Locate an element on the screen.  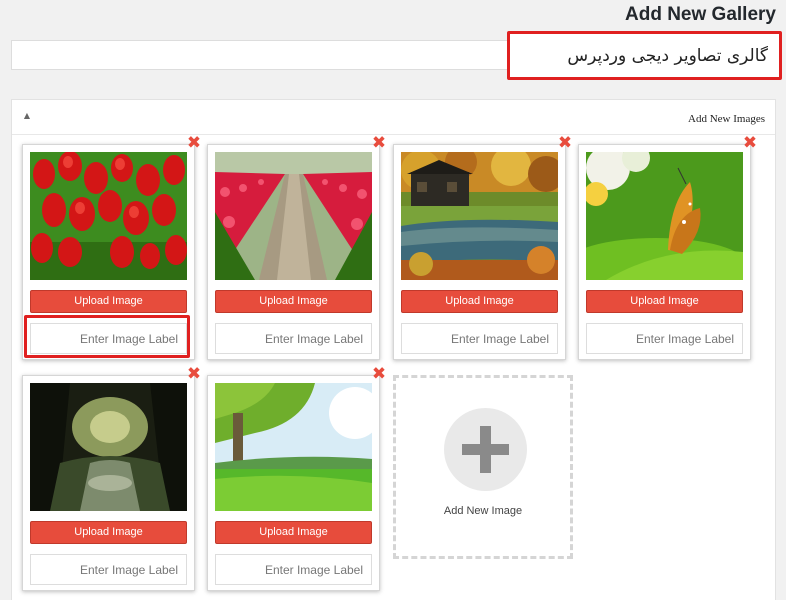
panel-header: ▲ Add New Images is located at coordinates (393, 117).